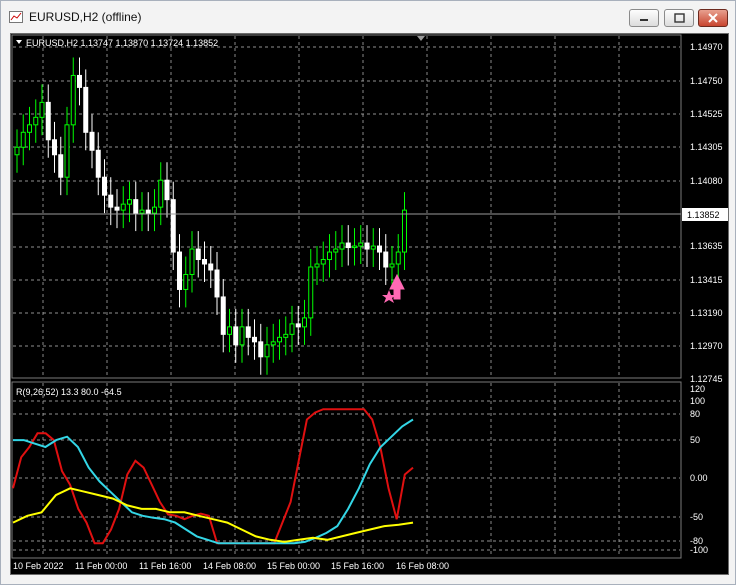  I want to click on dropdown-triangle-icon, so click(19, 42).